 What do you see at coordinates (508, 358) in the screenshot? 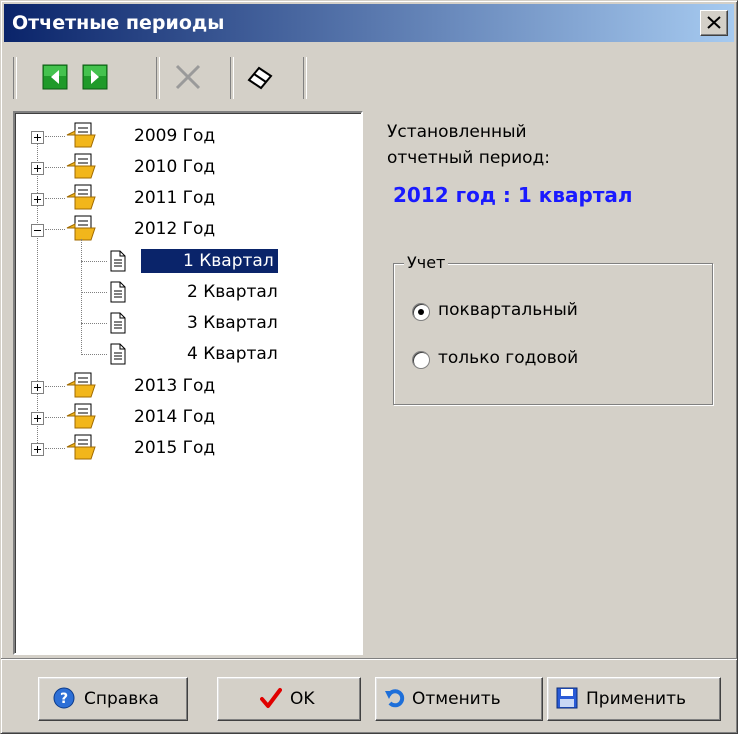
I see `radio-label: только годовой` at bounding box center [508, 358].